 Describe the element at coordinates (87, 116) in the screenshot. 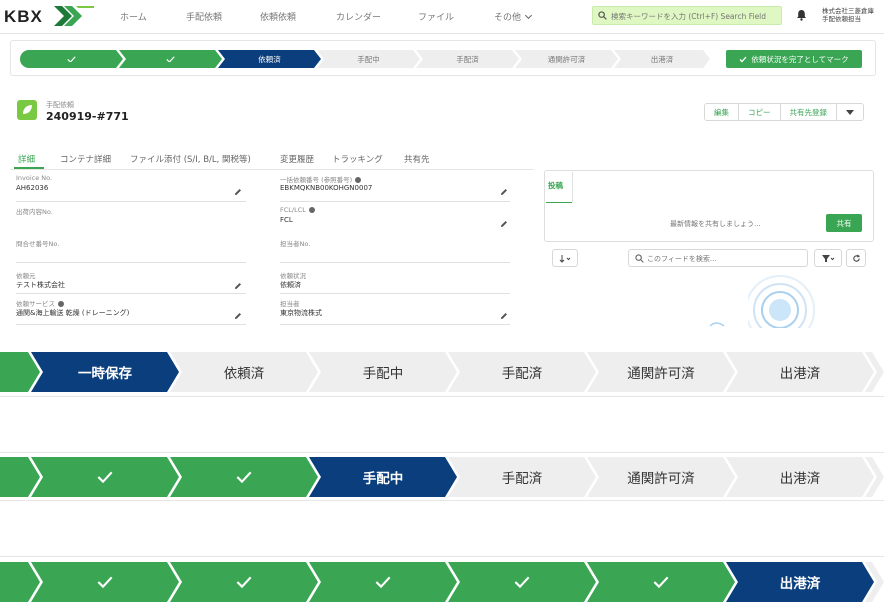

I see `record-title: 240919-#771` at that location.